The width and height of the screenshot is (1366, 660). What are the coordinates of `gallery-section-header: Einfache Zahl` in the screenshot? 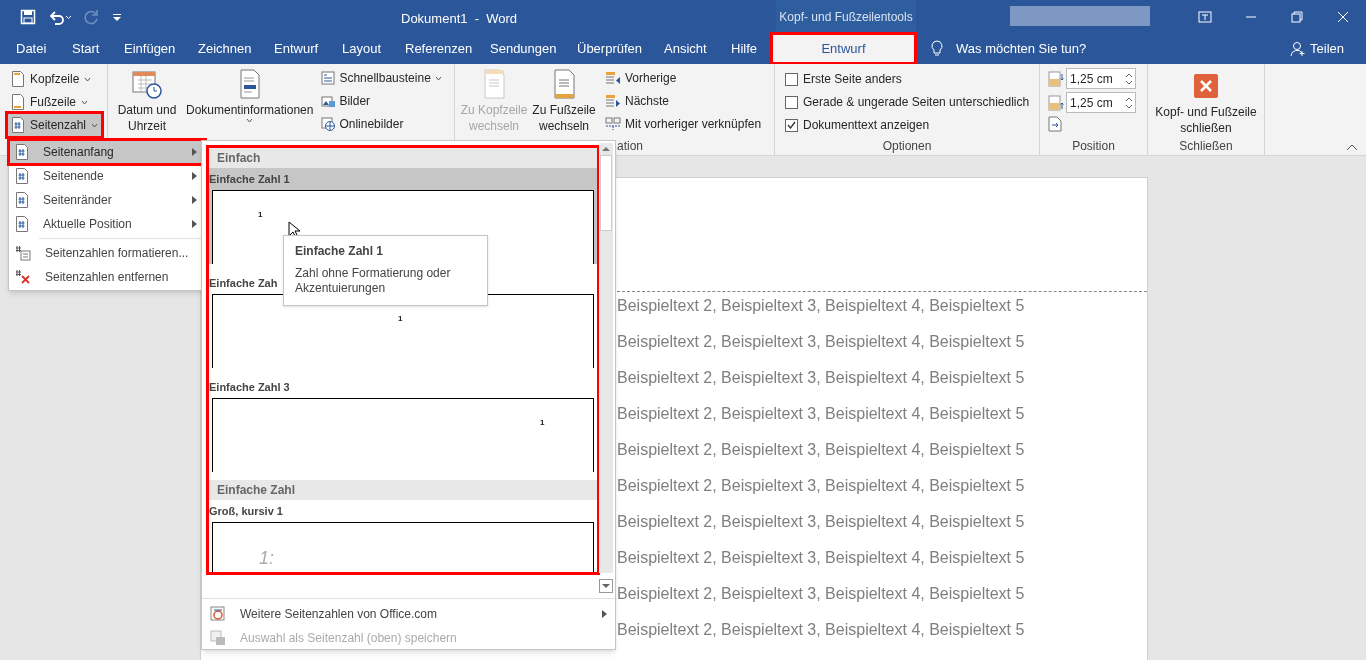 It's located at (403, 490).